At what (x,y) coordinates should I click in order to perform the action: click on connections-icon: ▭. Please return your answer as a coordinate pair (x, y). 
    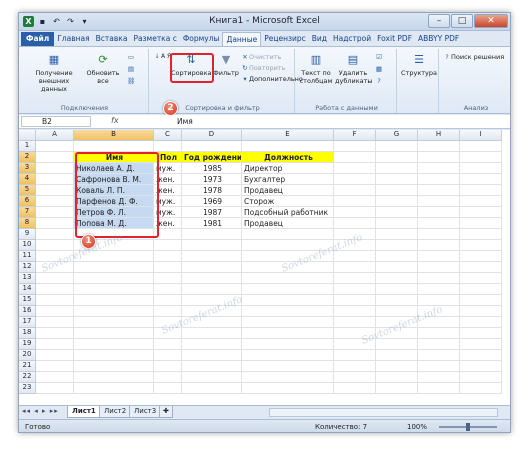
    Looking at the image, I should click on (131, 57).